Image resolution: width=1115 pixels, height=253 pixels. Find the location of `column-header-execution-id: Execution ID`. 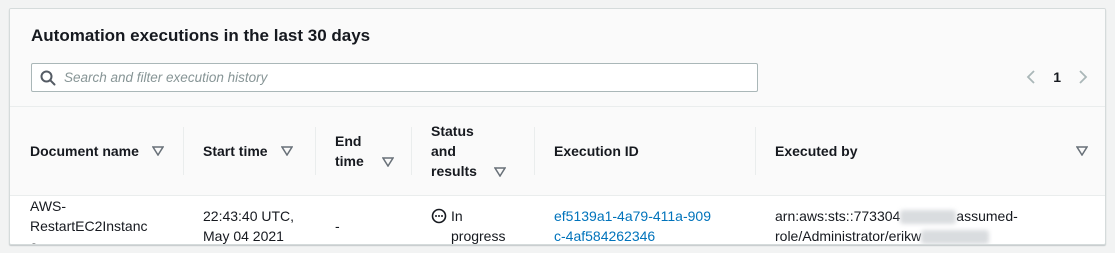

column-header-execution-id: Execution ID is located at coordinates (644, 151).